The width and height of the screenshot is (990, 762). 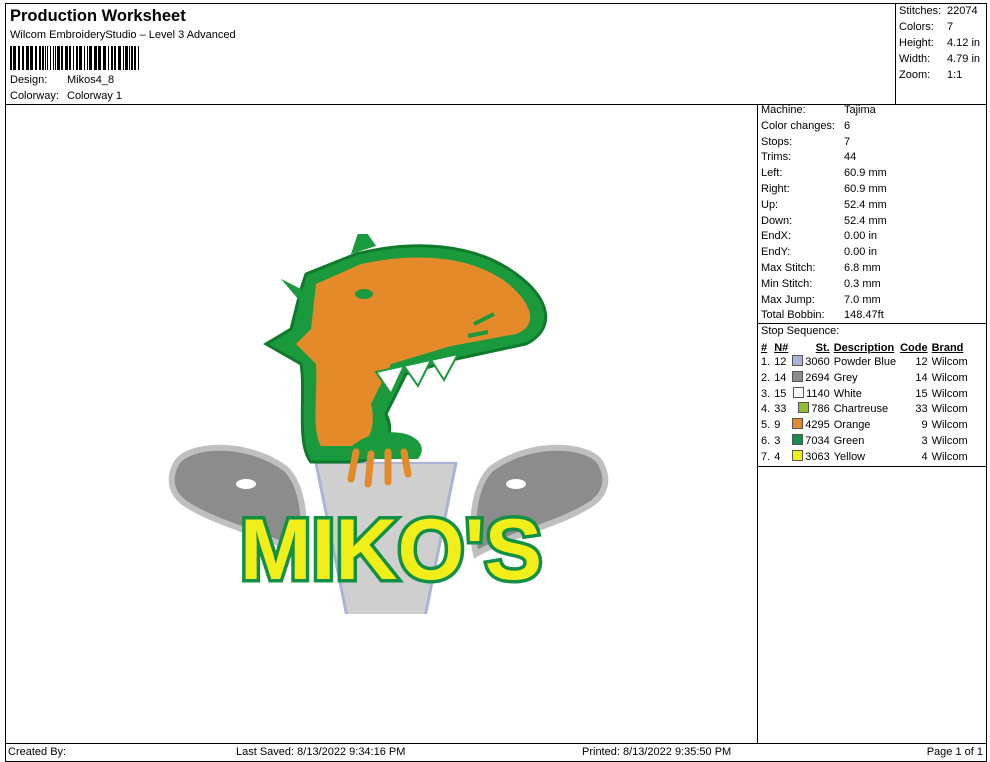 I want to click on detail-row: Color changes: 6, so click(x=805, y=127).